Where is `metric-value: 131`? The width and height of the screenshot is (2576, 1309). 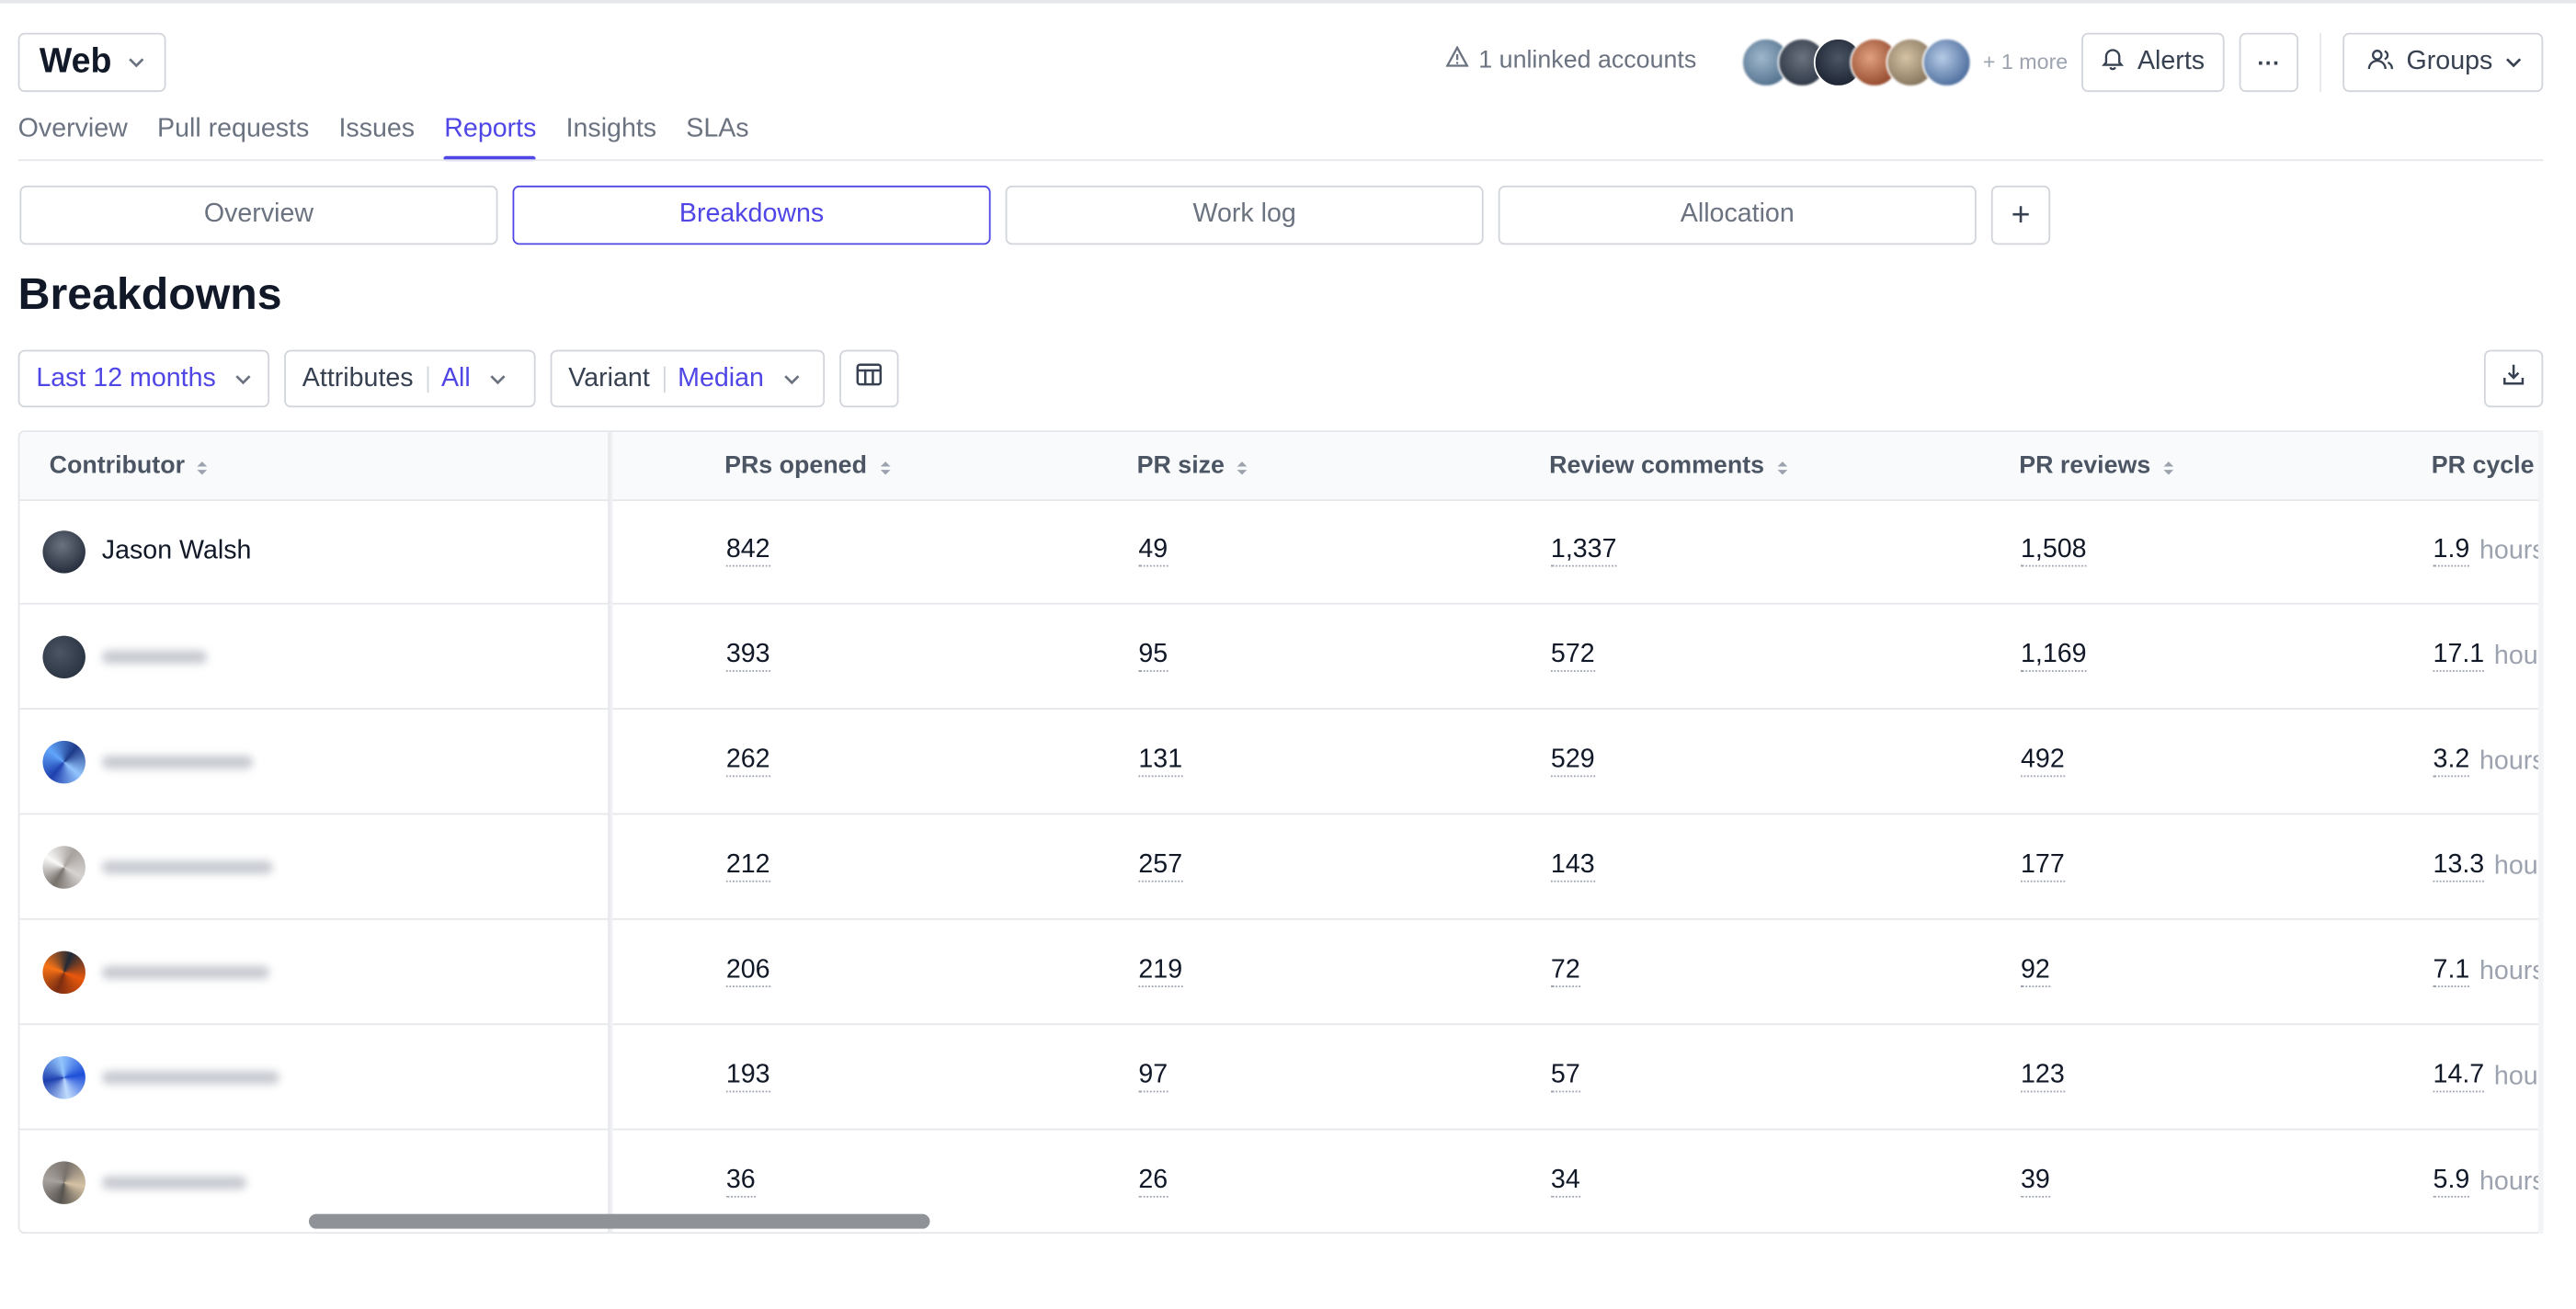
metric-value: 131 is located at coordinates (1160, 762).